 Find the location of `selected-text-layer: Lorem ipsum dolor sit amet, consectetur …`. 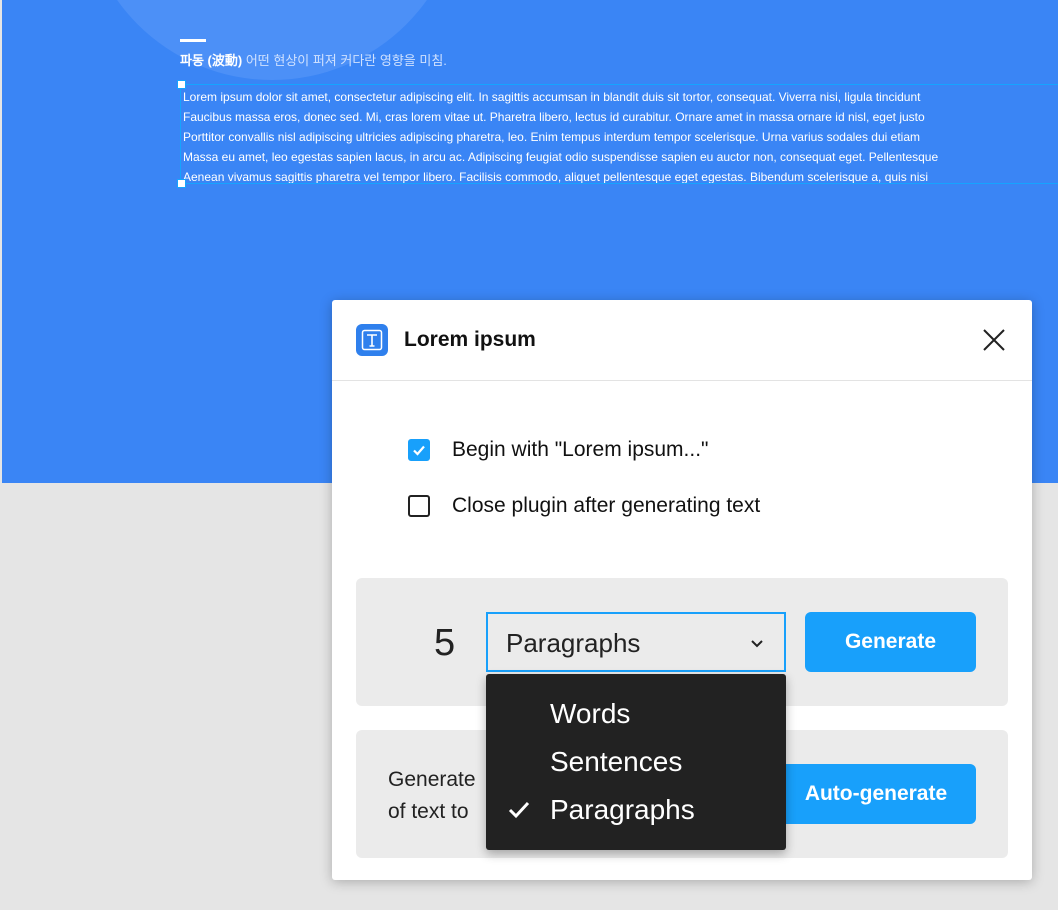

selected-text-layer: Lorem ipsum dolor sit amet, consectetur … is located at coordinates (619, 134).